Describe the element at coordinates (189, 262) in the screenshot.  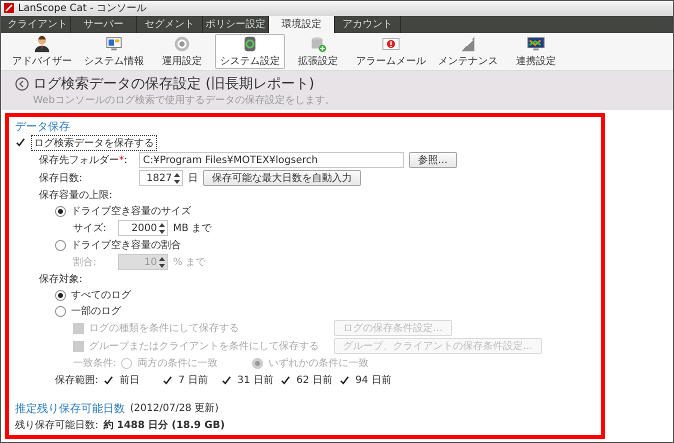
I see `unit-label: % まで` at that location.